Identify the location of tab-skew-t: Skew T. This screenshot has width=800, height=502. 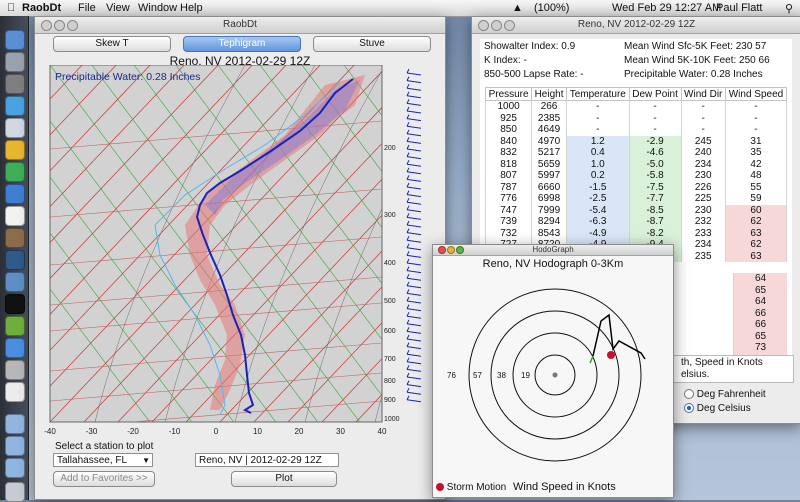
(112, 44).